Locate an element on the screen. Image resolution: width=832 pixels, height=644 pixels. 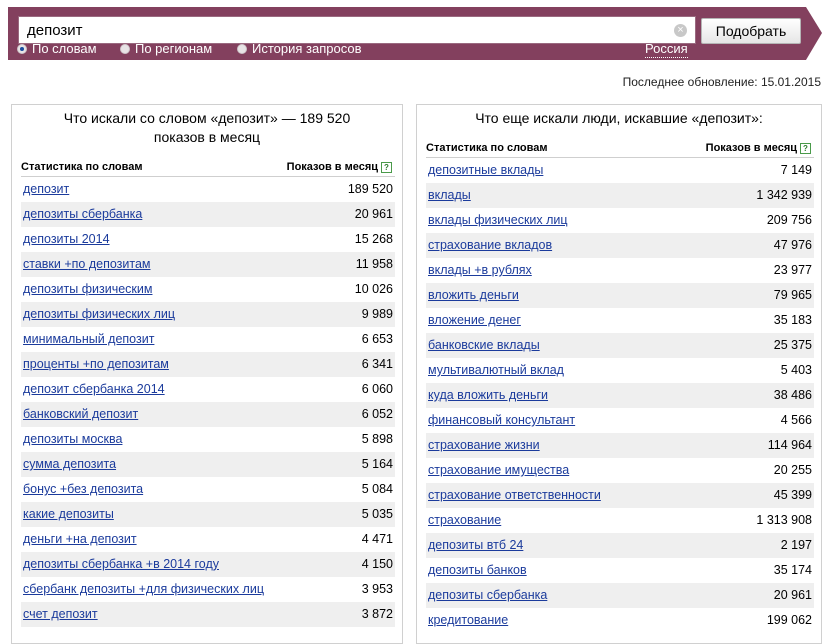
keyword-link: страхование жизни is located at coordinates (484, 445).